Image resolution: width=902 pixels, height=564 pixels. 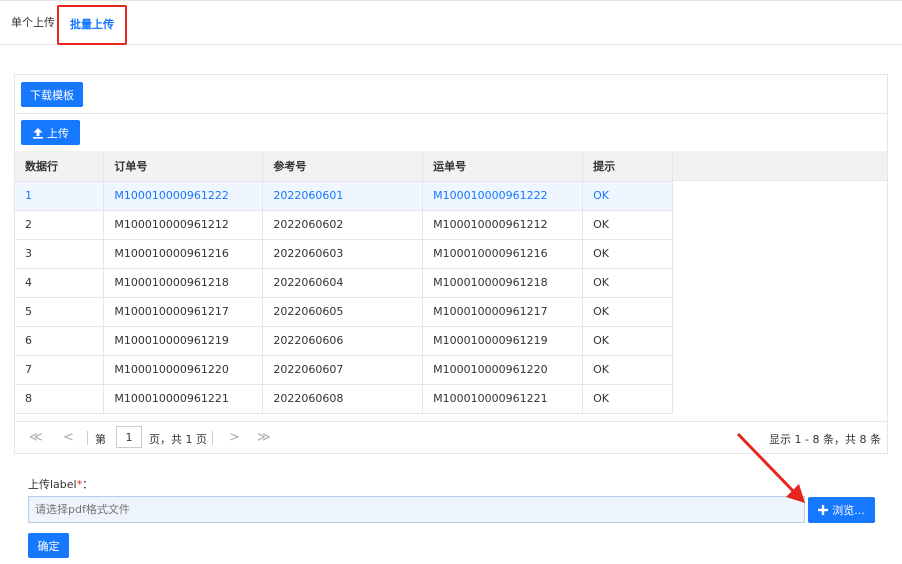 What do you see at coordinates (451, 113) in the screenshot?
I see `divider` at bounding box center [451, 113].